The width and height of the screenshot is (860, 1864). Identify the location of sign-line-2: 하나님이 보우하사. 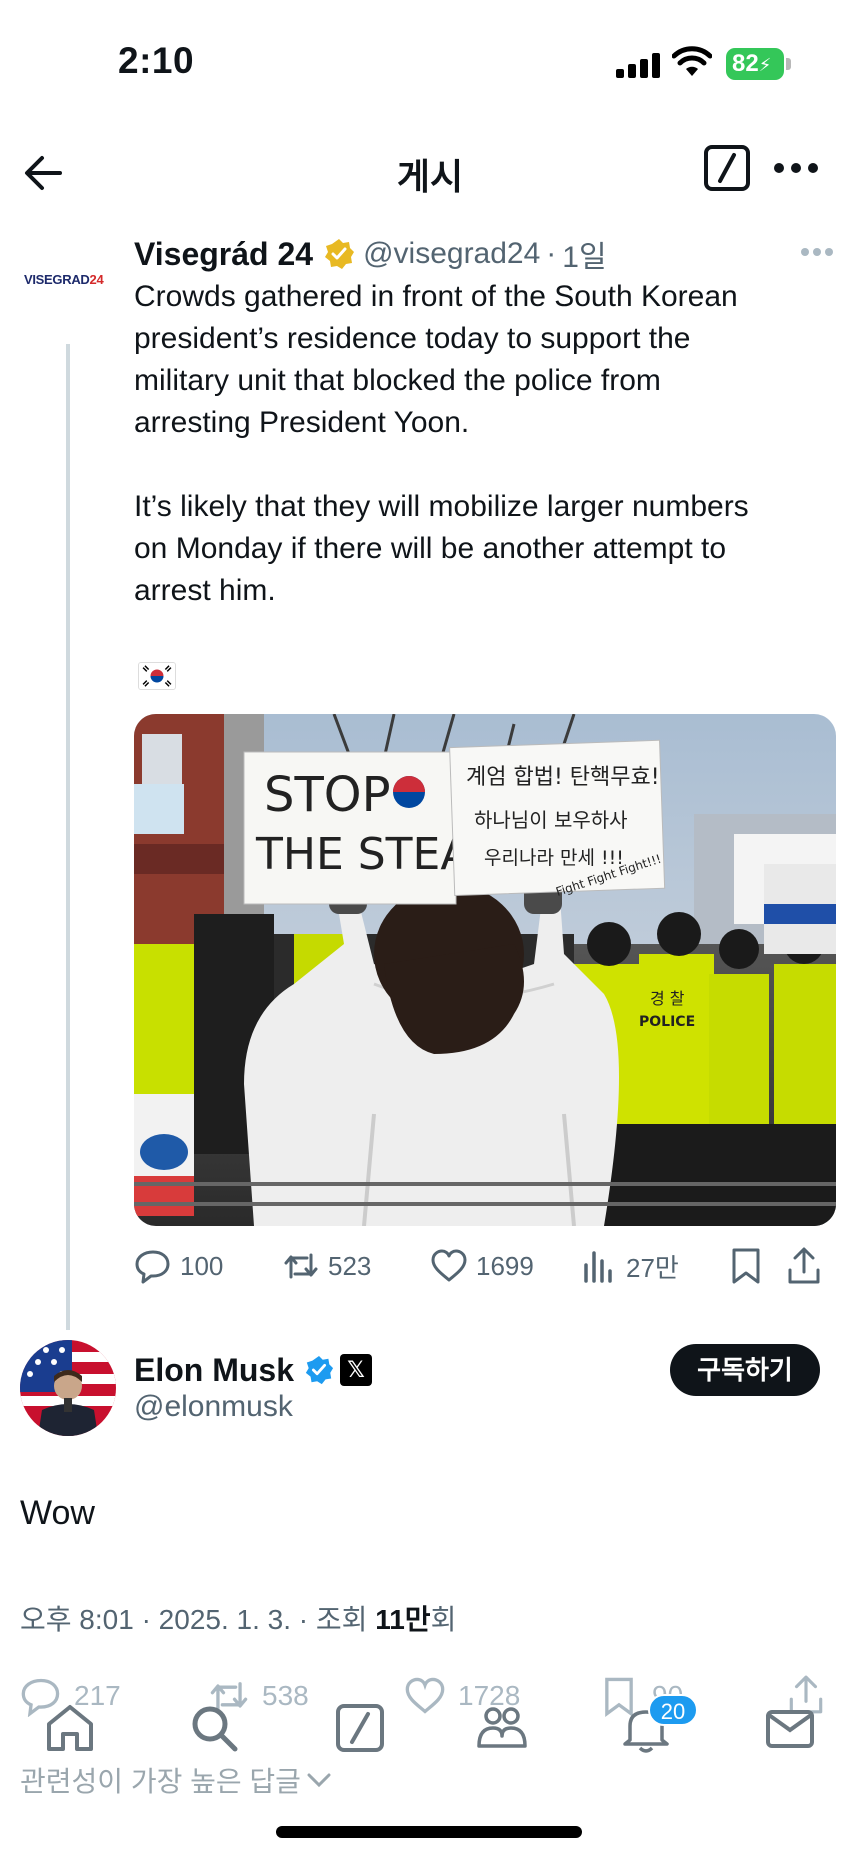
(551, 820).